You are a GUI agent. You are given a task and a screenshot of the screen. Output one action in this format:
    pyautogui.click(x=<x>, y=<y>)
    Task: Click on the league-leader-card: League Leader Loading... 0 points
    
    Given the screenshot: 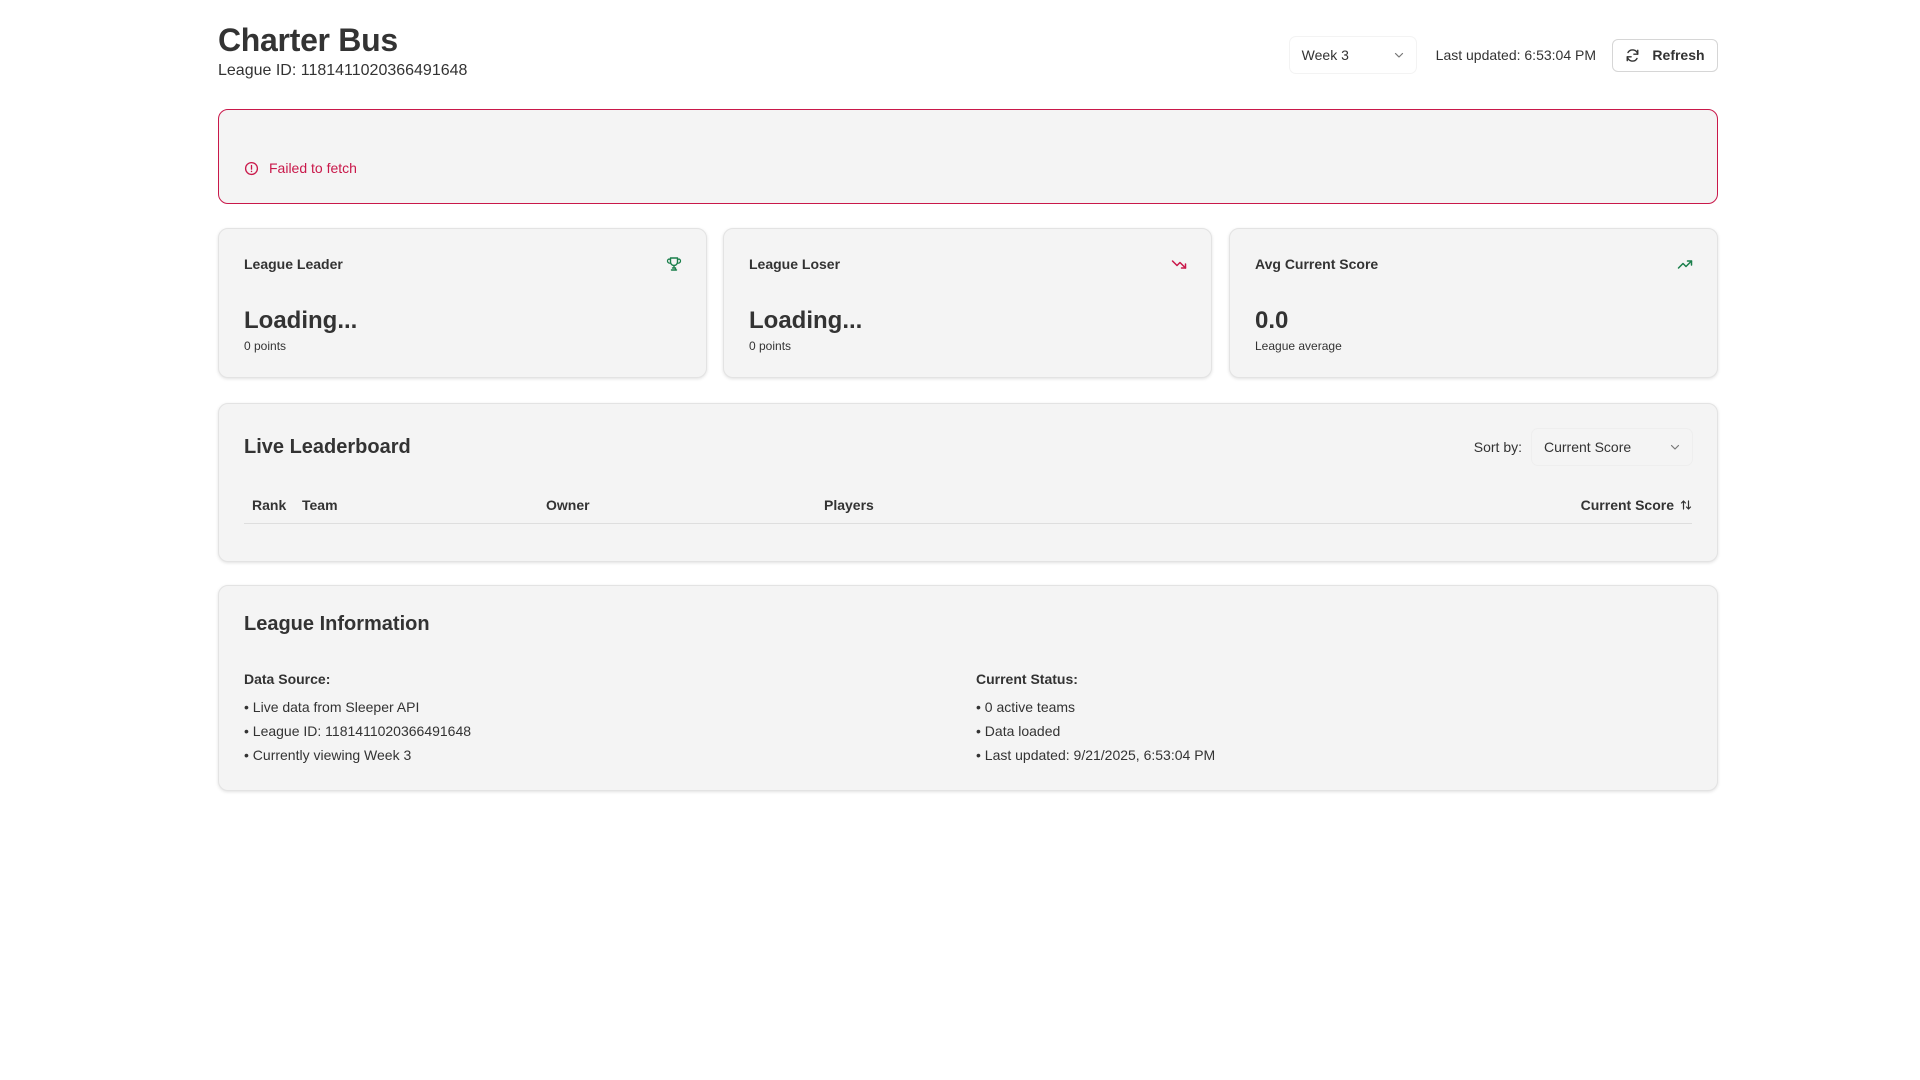 What is the action you would take?
    pyautogui.click(x=462, y=303)
    